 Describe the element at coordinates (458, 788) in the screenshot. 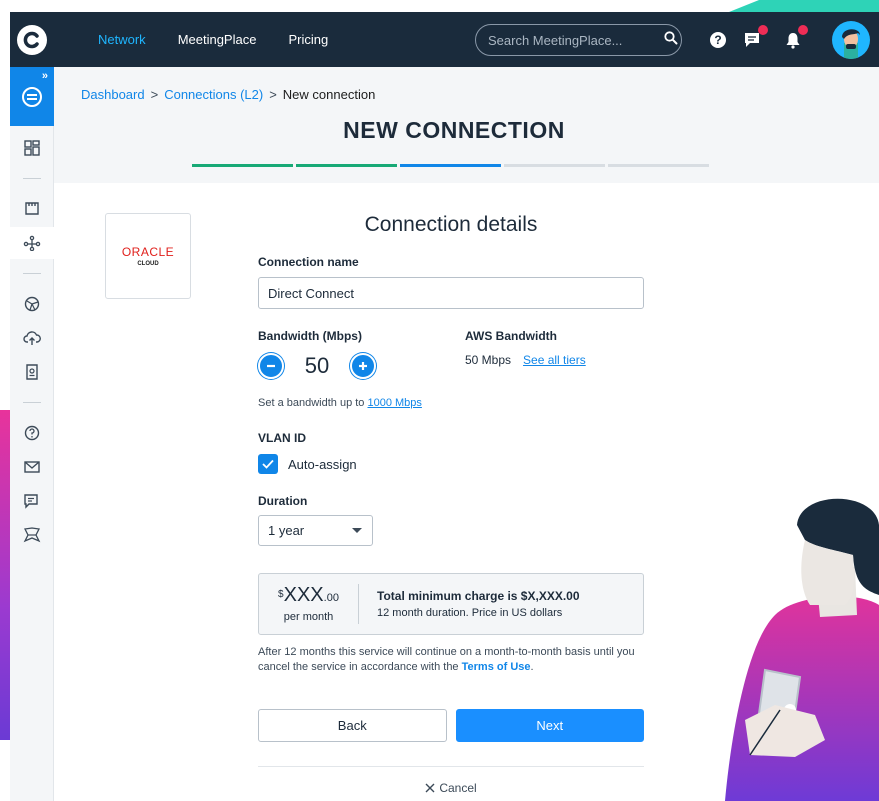

I see `cancel-label: Cancel` at that location.